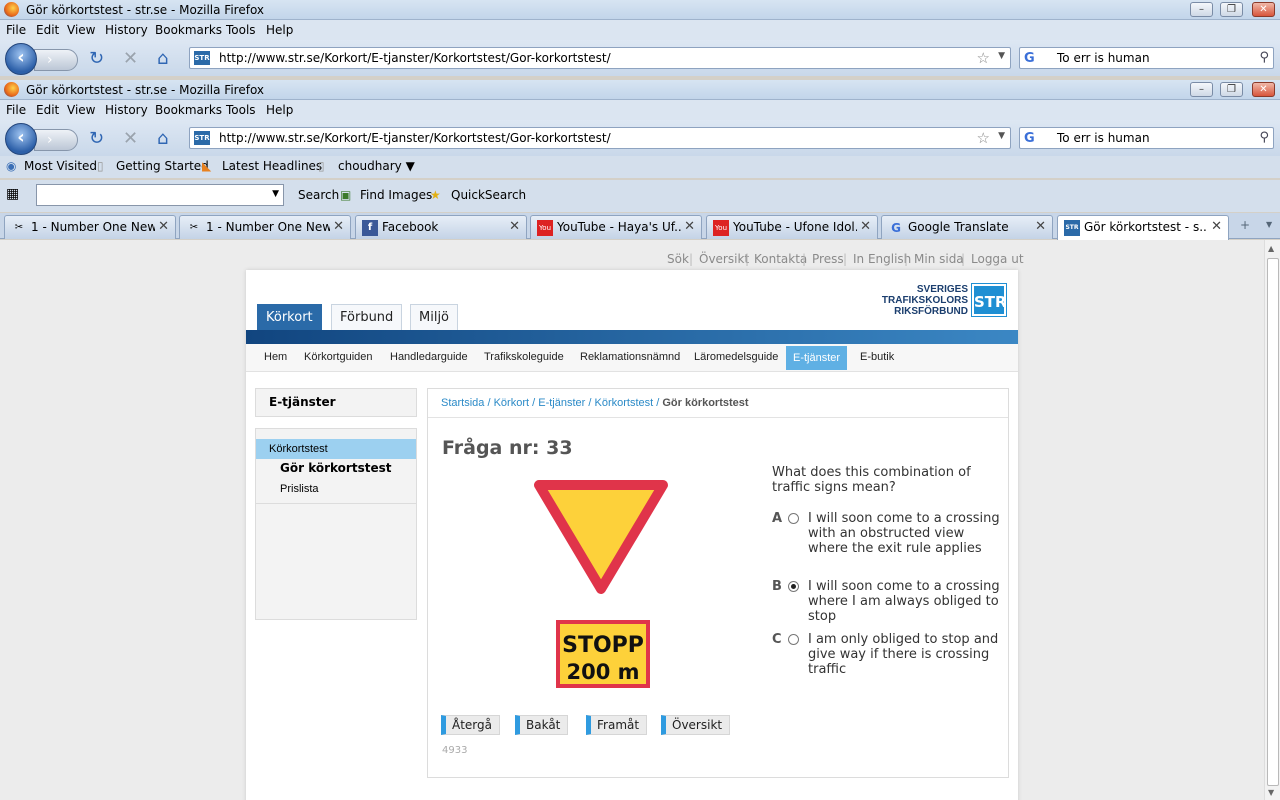  What do you see at coordinates (524, 357) in the screenshot?
I see `subnav-trafikskoleguide: Trafikskoleguide` at bounding box center [524, 357].